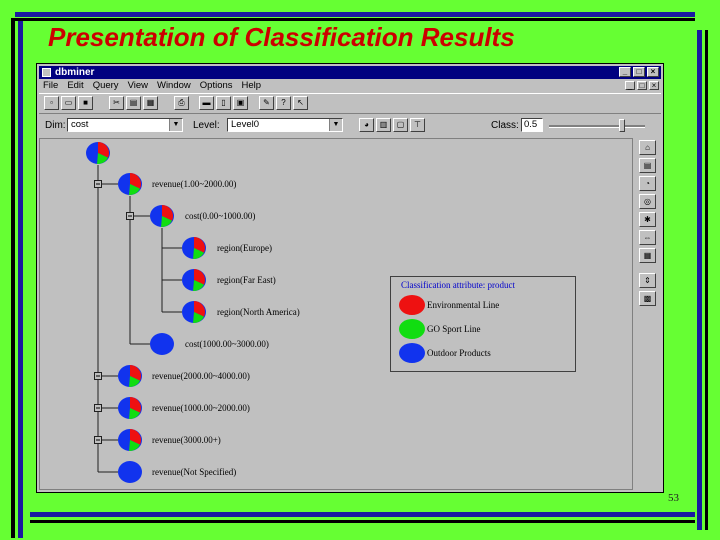 The image size is (720, 540). I want to click on menu-options: Options, so click(216, 85).